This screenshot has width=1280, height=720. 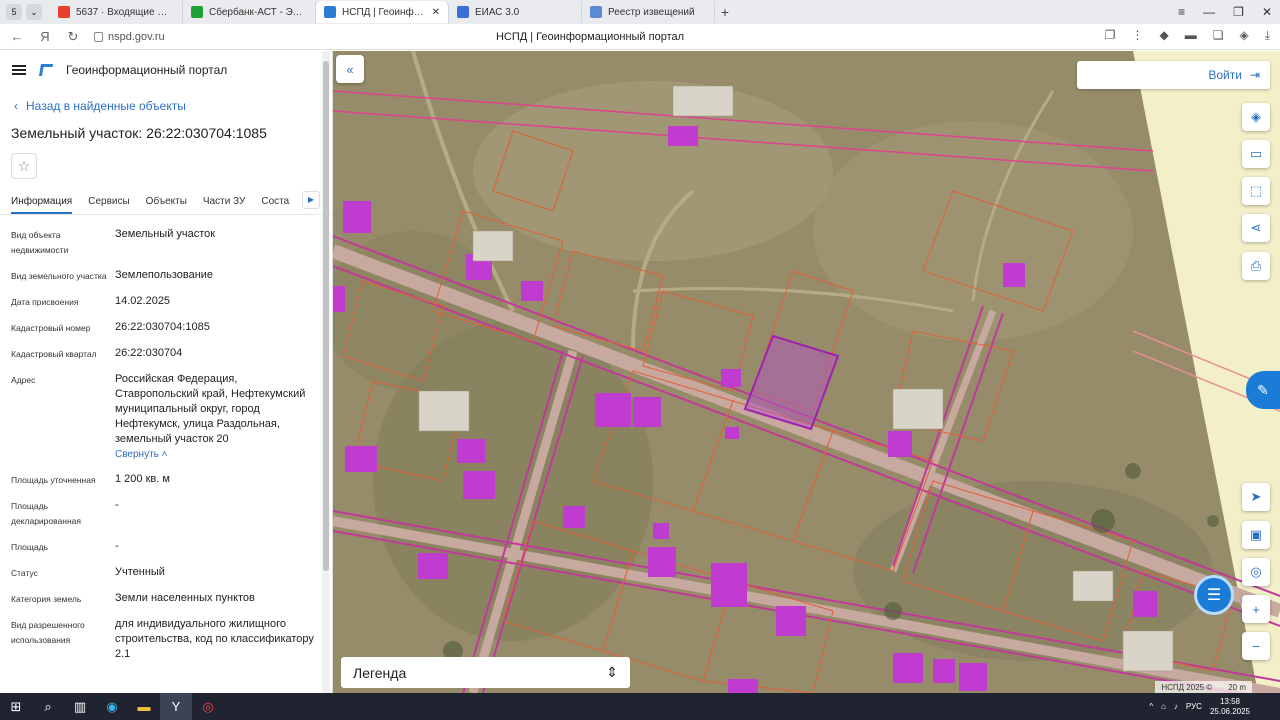 I want to click on chat-icon: ☰, so click(x=1214, y=595).